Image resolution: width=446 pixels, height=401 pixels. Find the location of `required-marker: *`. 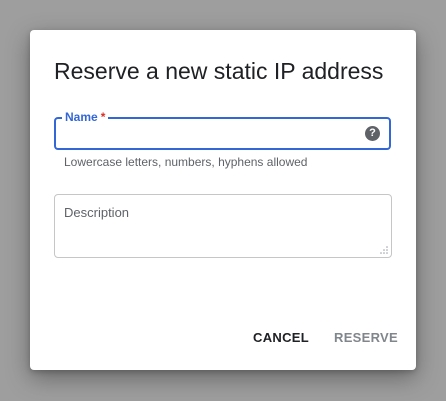

required-marker: * is located at coordinates (103, 117).